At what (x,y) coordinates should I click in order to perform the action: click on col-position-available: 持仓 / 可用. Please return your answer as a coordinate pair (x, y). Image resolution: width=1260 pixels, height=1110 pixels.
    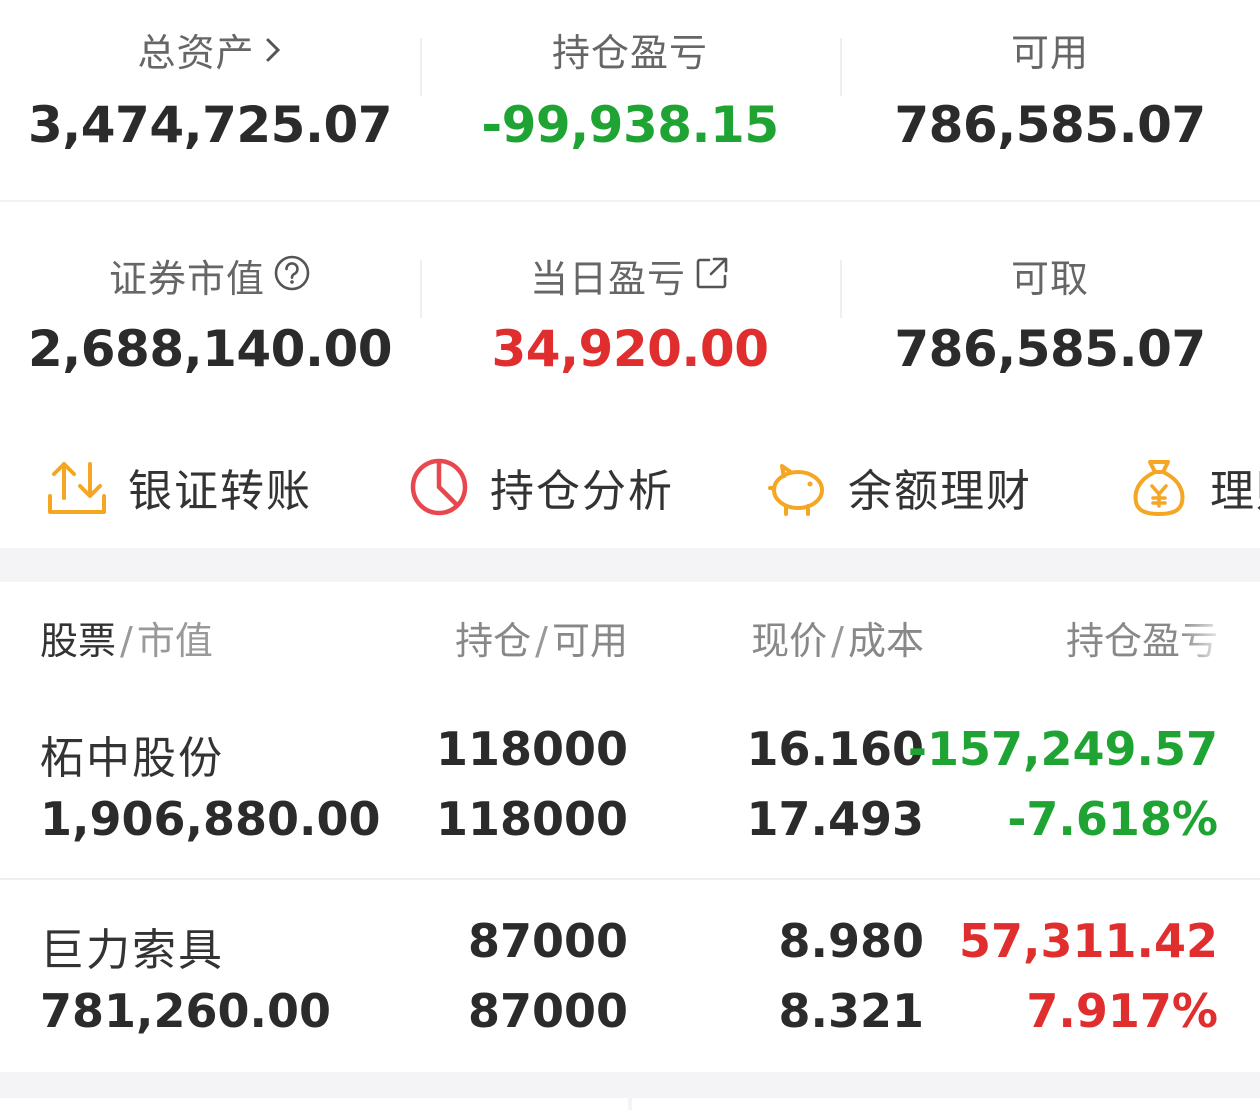
    Looking at the image, I should click on (541, 637).